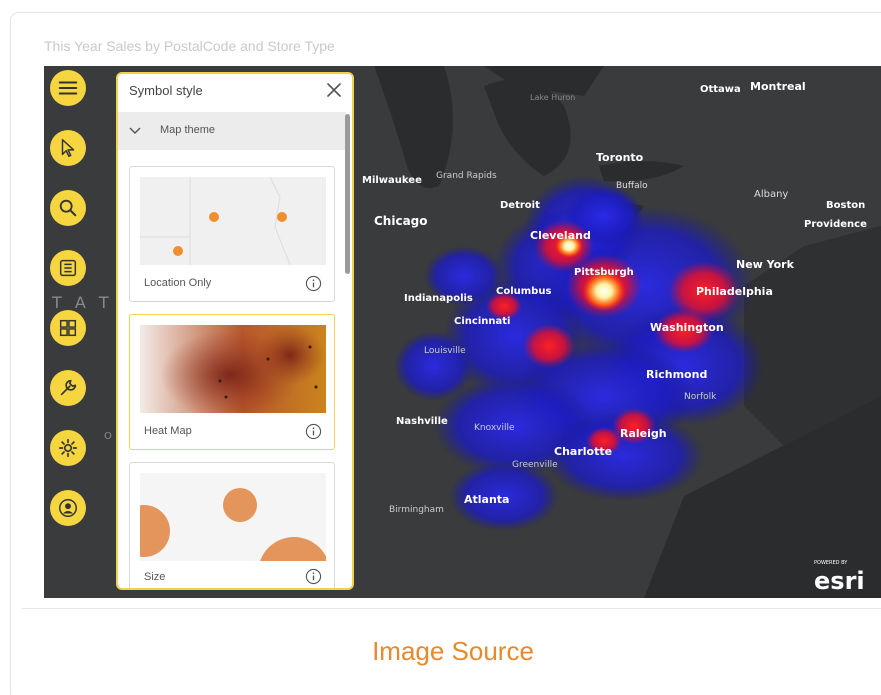 The height and width of the screenshot is (695, 881). I want to click on city-label: Boston, so click(845, 205).